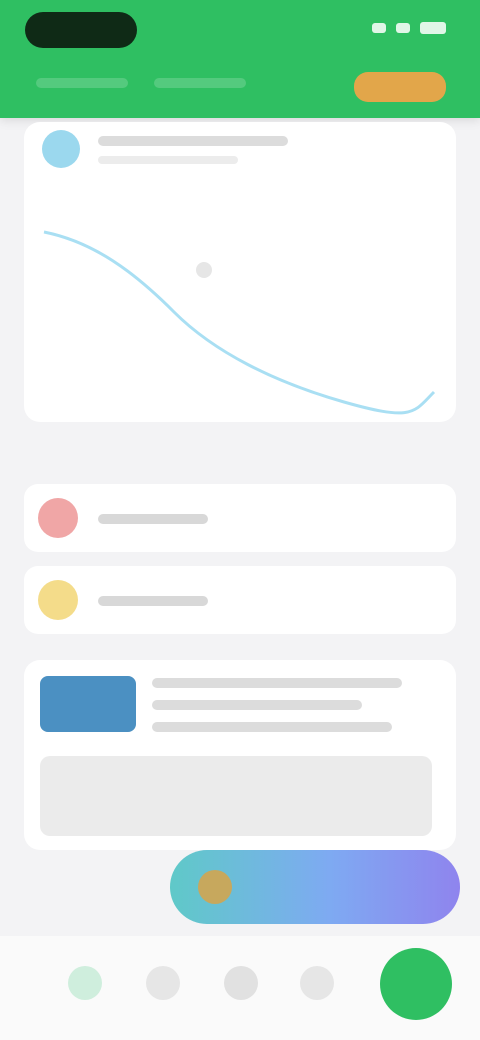  Describe the element at coordinates (317, 983) in the screenshot. I see `user-icon` at that location.